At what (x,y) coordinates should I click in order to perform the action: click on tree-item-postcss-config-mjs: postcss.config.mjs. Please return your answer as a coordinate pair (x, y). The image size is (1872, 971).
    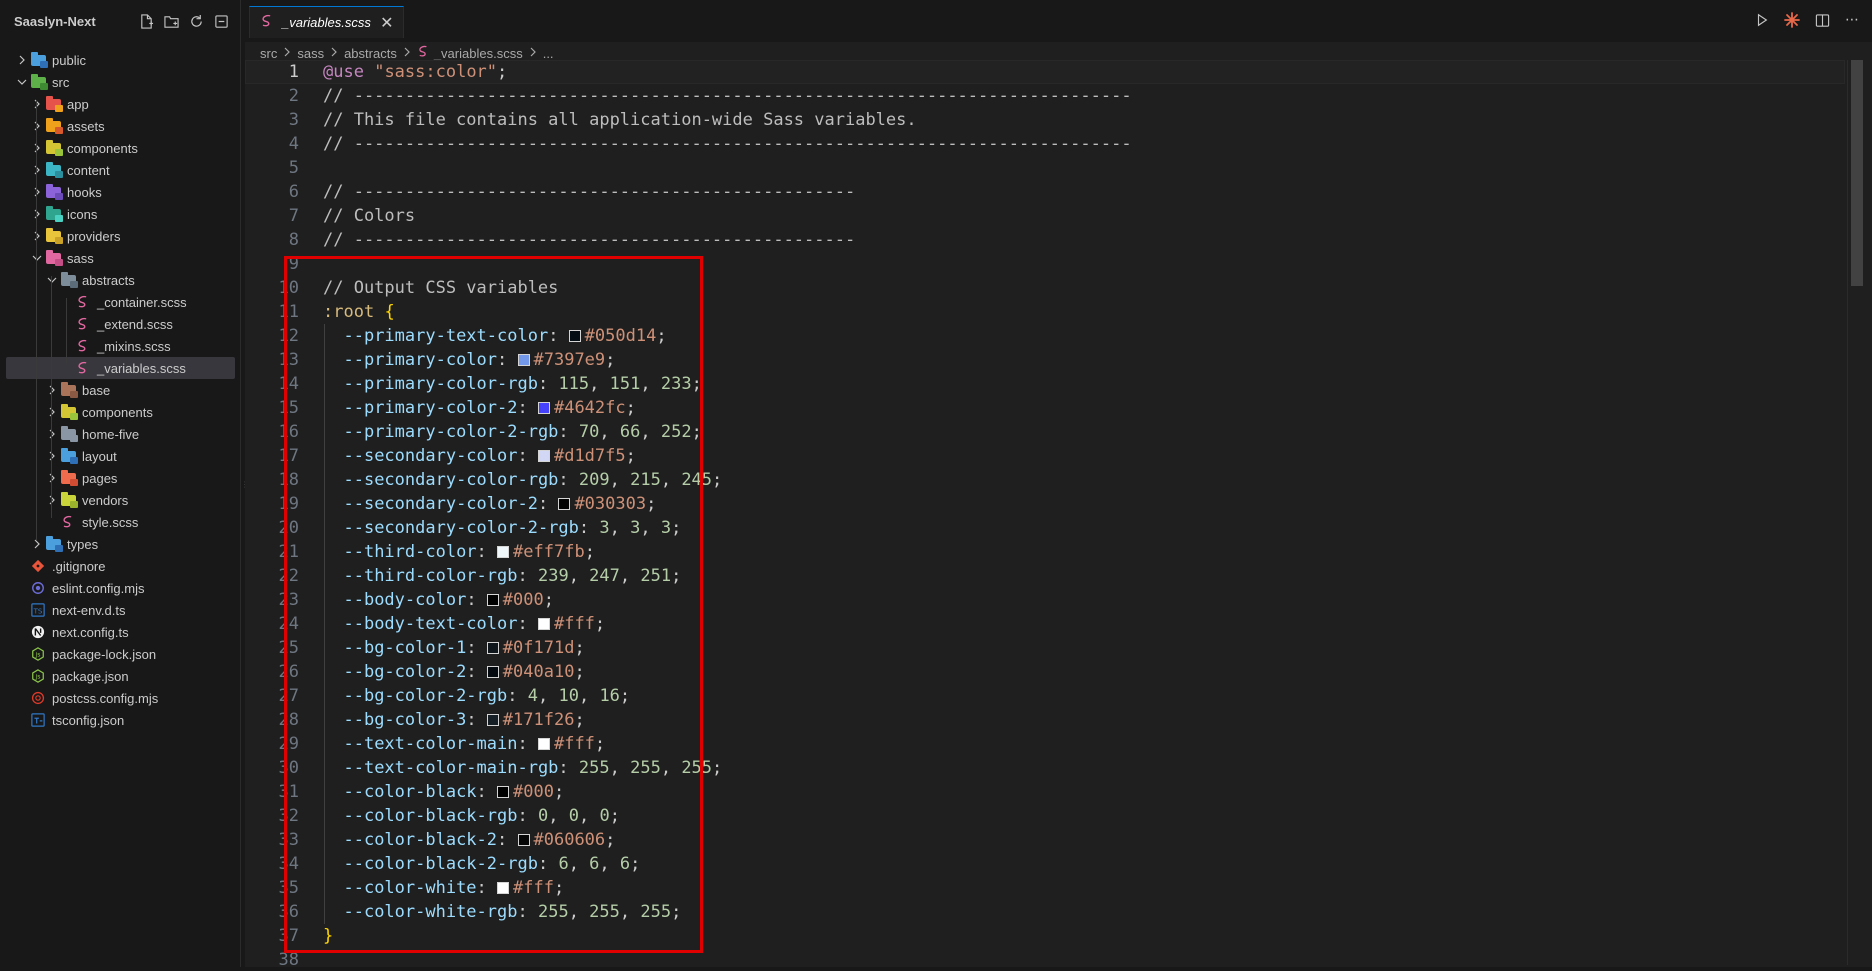
    Looking at the image, I should click on (120, 698).